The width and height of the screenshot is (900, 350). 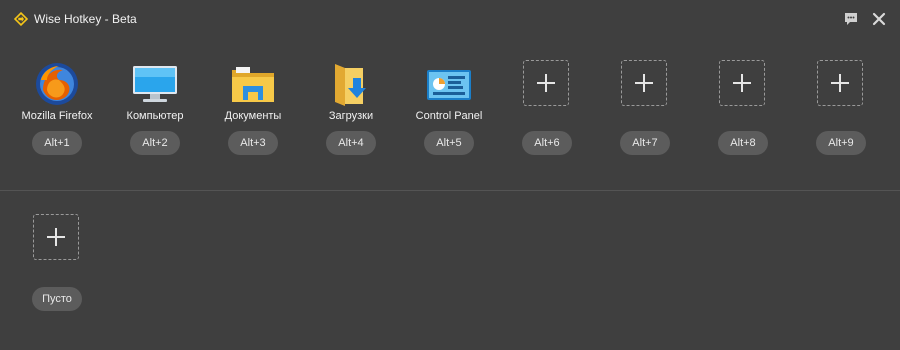 What do you see at coordinates (253, 84) in the screenshot?
I see `documents-folder-icon` at bounding box center [253, 84].